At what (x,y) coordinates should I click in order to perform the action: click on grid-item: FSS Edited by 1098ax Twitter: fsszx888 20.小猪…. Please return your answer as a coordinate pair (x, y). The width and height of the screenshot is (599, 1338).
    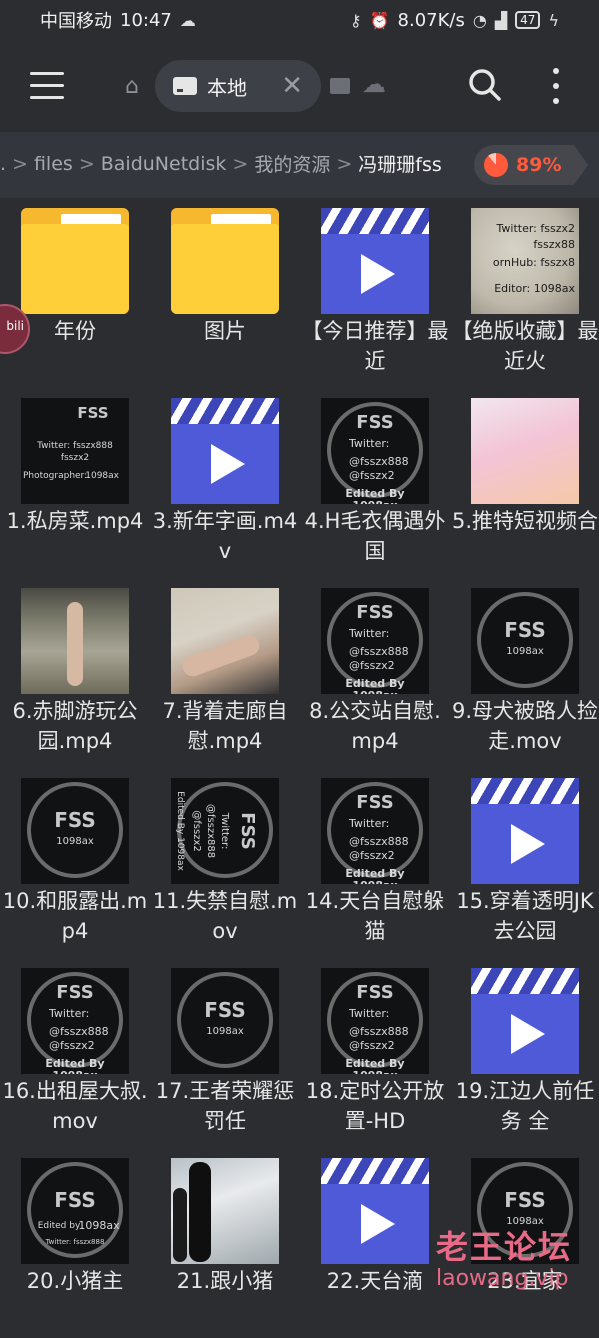
    Looking at the image, I should click on (75, 1243).